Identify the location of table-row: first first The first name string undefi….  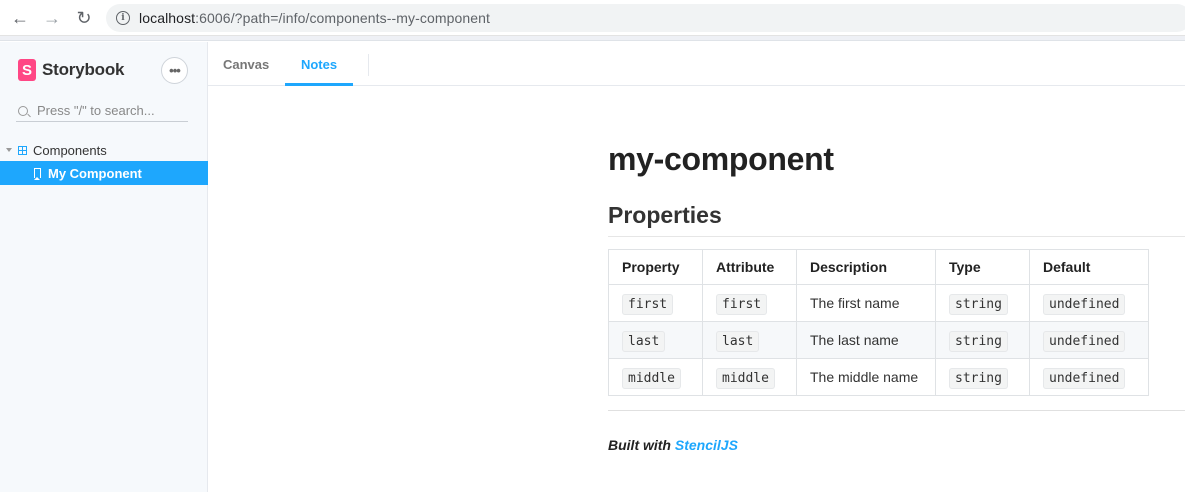
(878, 303).